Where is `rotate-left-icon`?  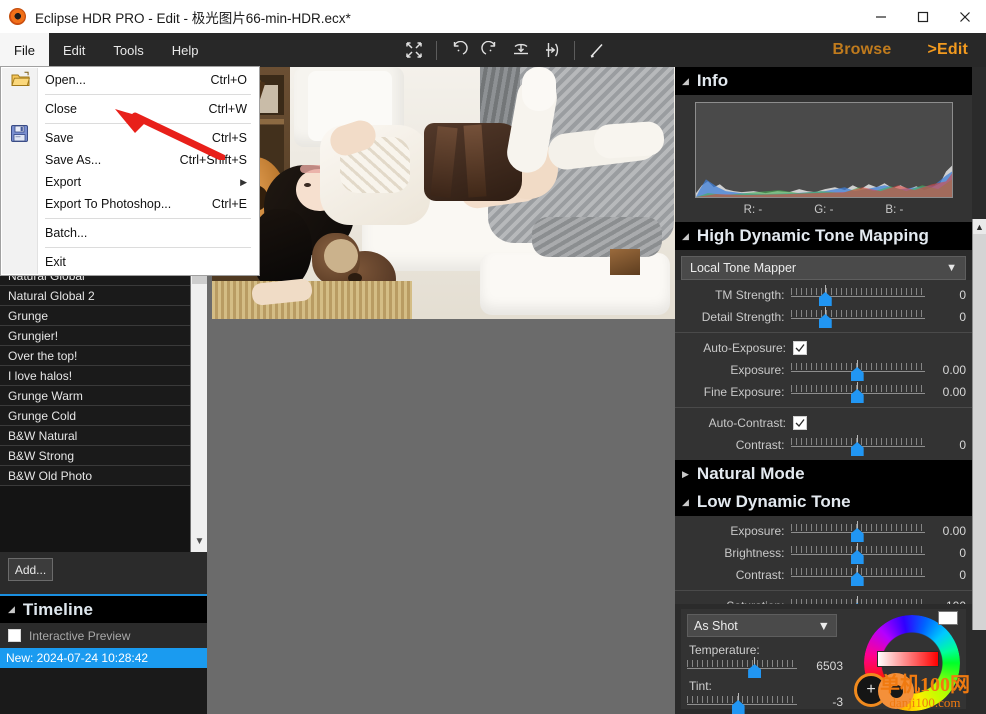
rotate-left-icon is located at coordinates (459, 50).